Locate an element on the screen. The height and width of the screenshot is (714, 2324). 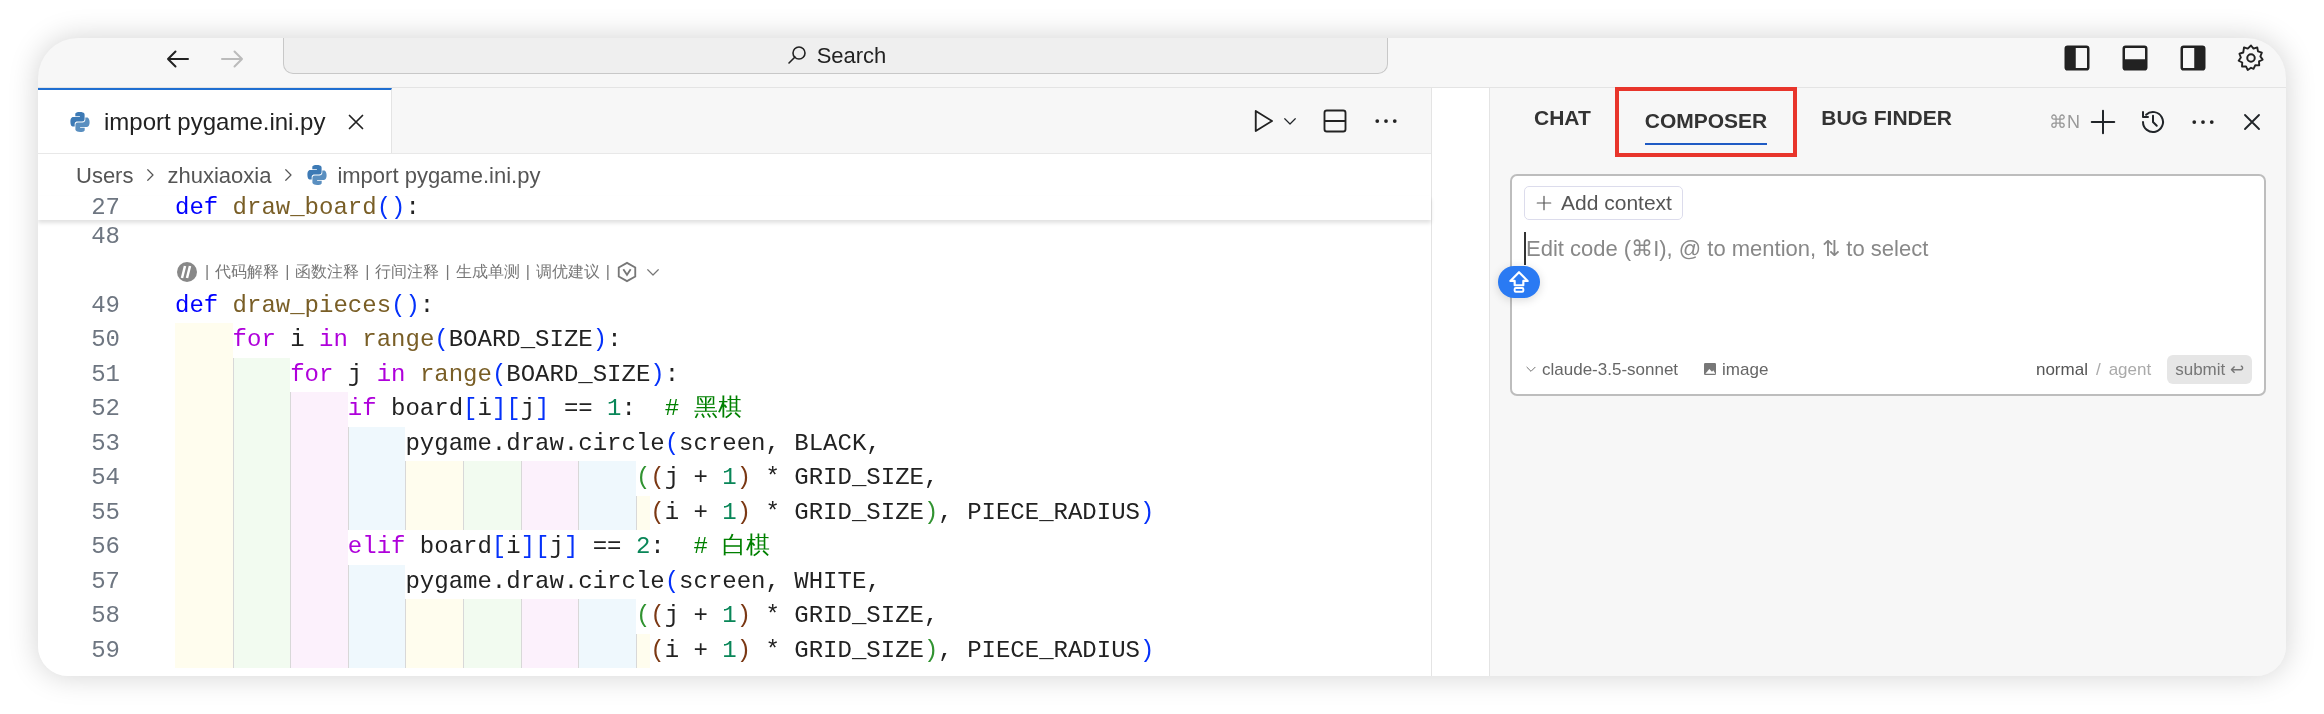
code-token: in is located at coordinates (391, 374).